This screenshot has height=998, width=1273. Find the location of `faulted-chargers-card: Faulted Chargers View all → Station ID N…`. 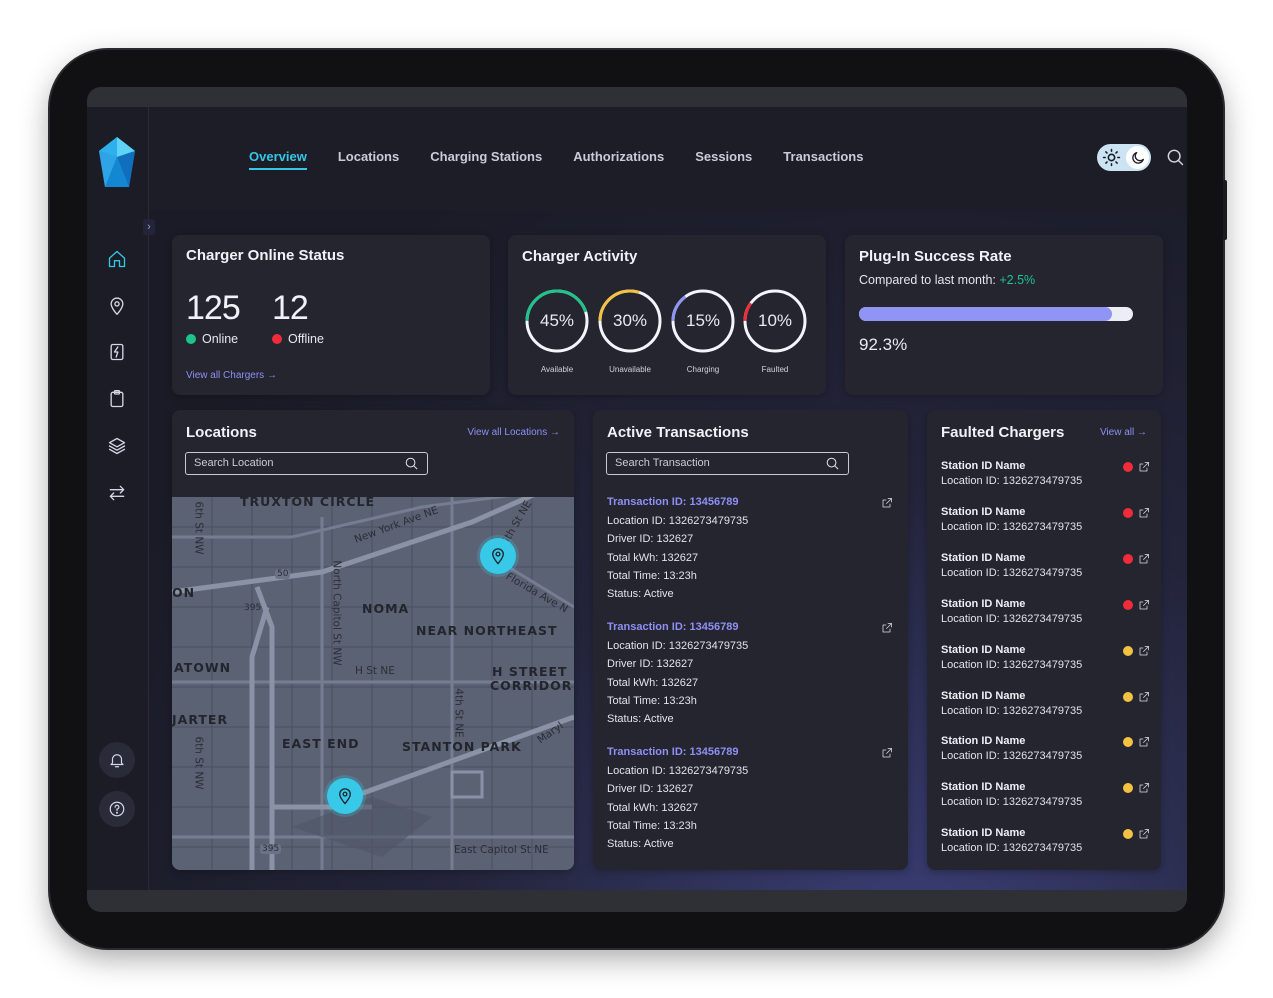

faulted-chargers-card: Faulted Chargers View all → Station ID N… is located at coordinates (1044, 640).